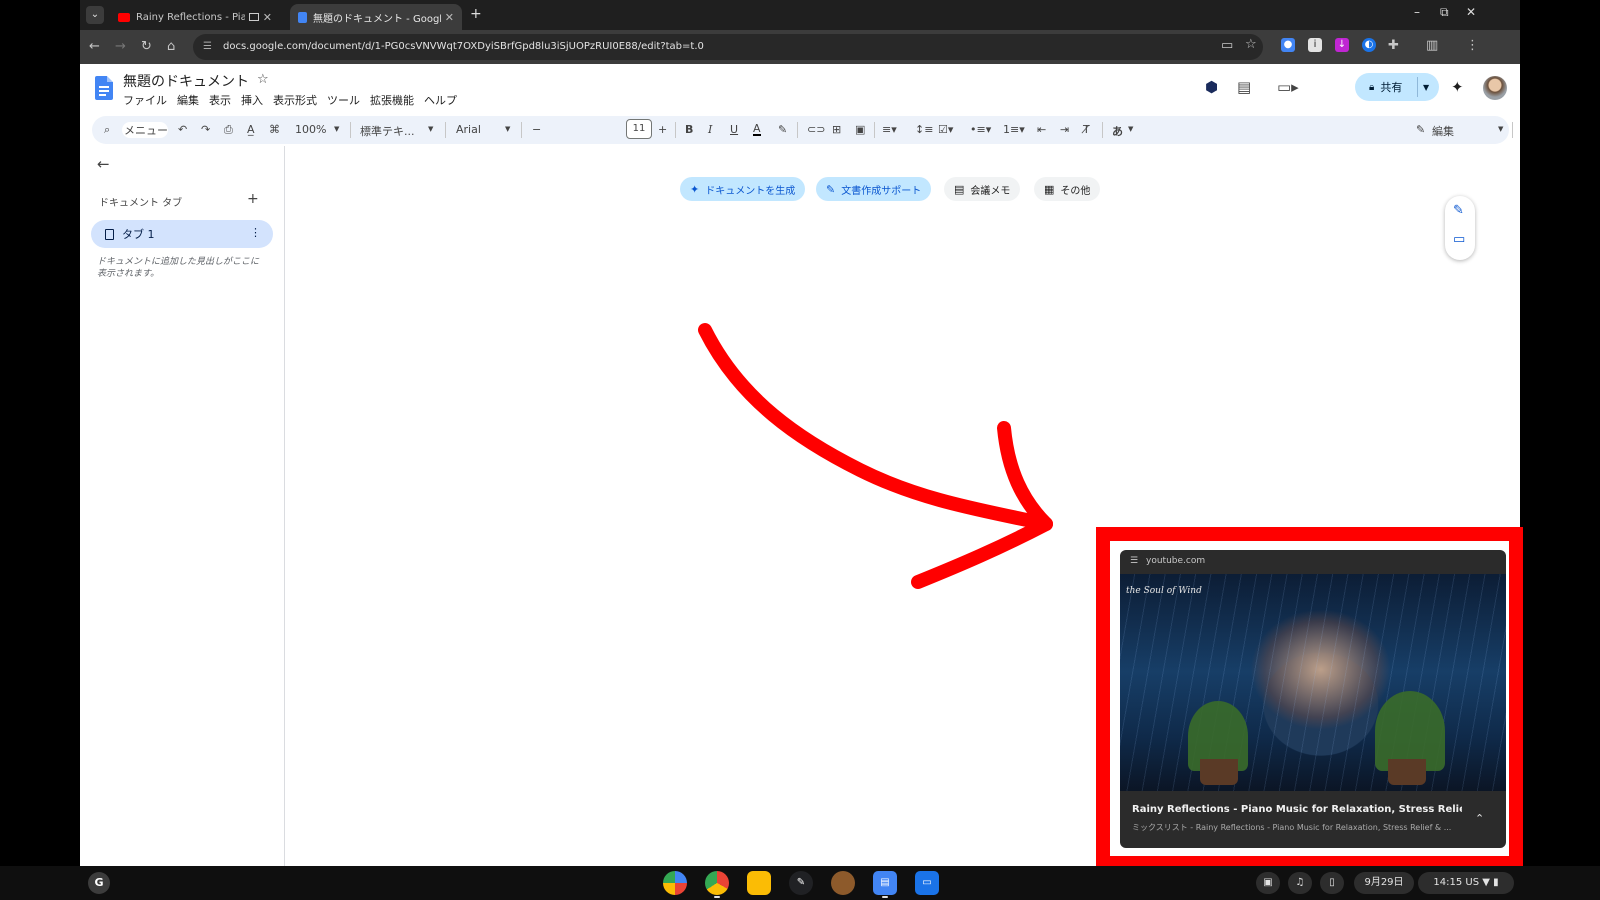  Describe the element at coordinates (99, 883) in the screenshot. I see `launcher-button: G` at that location.